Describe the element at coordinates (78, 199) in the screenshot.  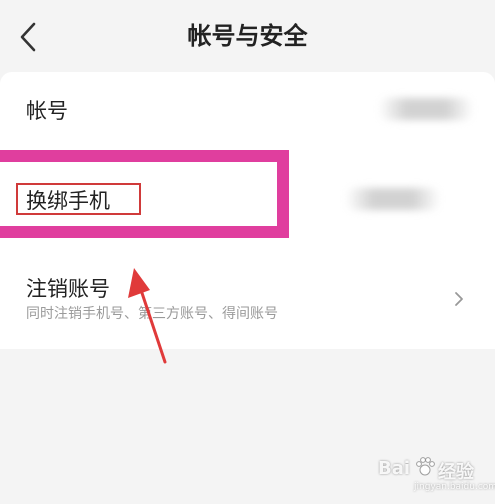
I see `label-highlight-box` at that location.